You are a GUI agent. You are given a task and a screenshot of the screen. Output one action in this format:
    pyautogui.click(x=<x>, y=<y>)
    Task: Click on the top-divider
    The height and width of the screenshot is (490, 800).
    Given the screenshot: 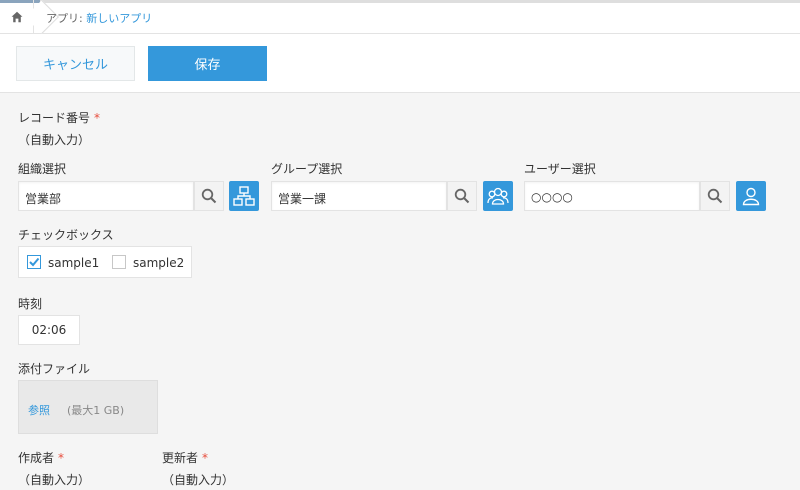 What is the action you would take?
    pyautogui.click(x=400, y=1)
    